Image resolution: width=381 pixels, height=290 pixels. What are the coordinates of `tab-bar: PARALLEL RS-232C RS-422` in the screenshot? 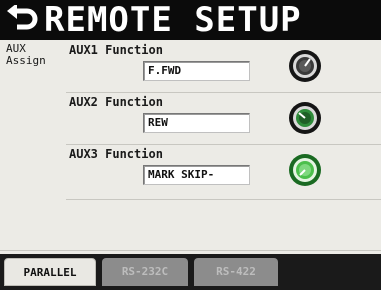 It's located at (190, 272).